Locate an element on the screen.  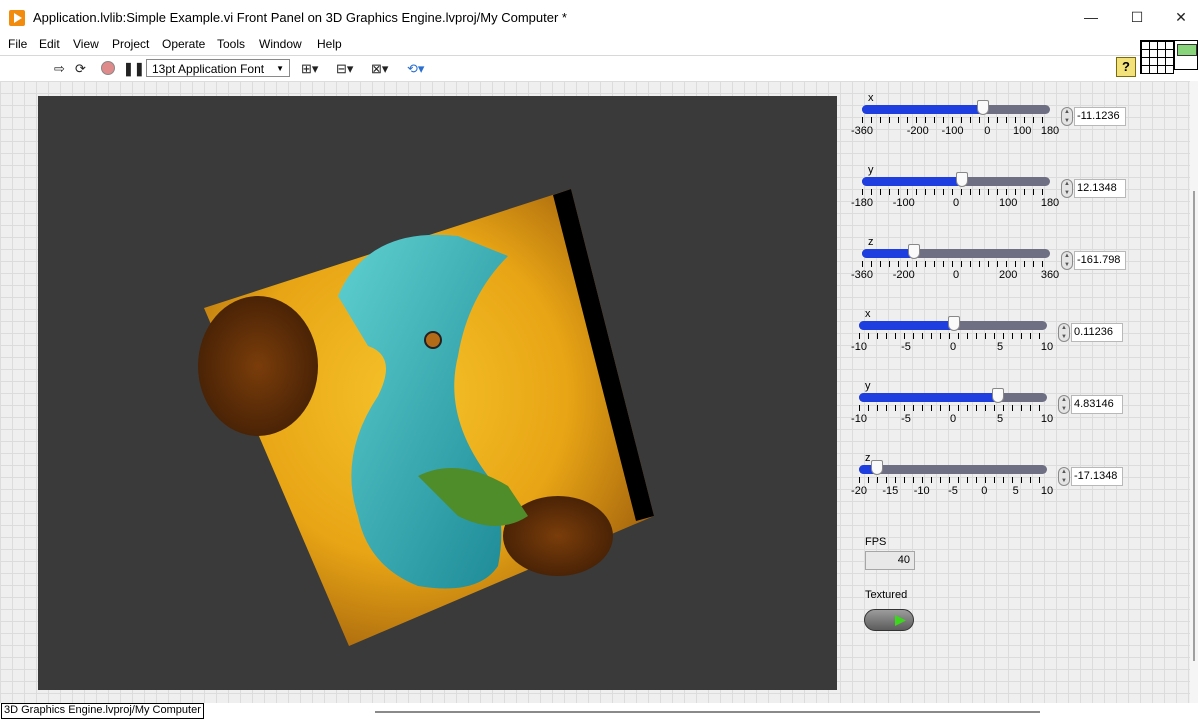
slider-tick-label: 360 is located at coordinates (1050, 275).